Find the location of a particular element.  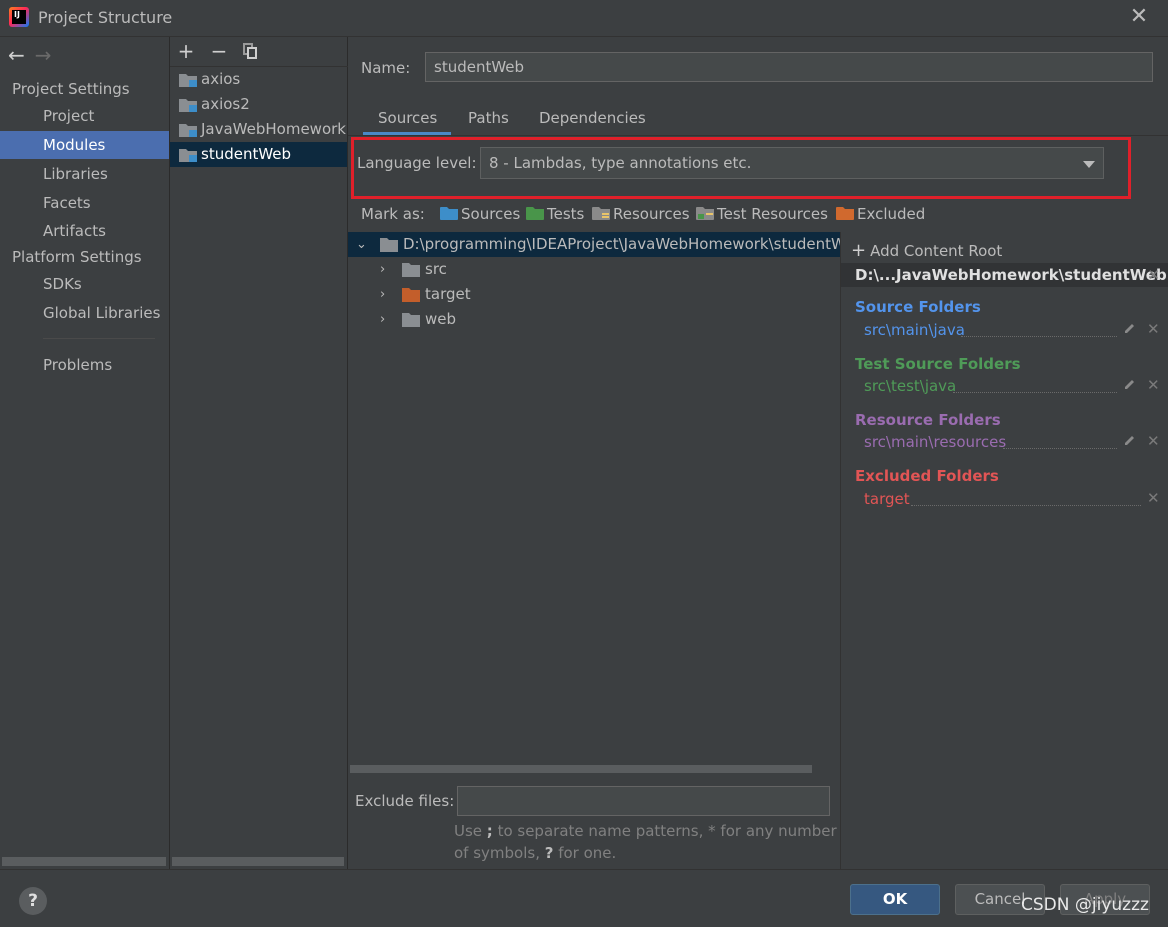

nav-divider is located at coordinates (99, 338).